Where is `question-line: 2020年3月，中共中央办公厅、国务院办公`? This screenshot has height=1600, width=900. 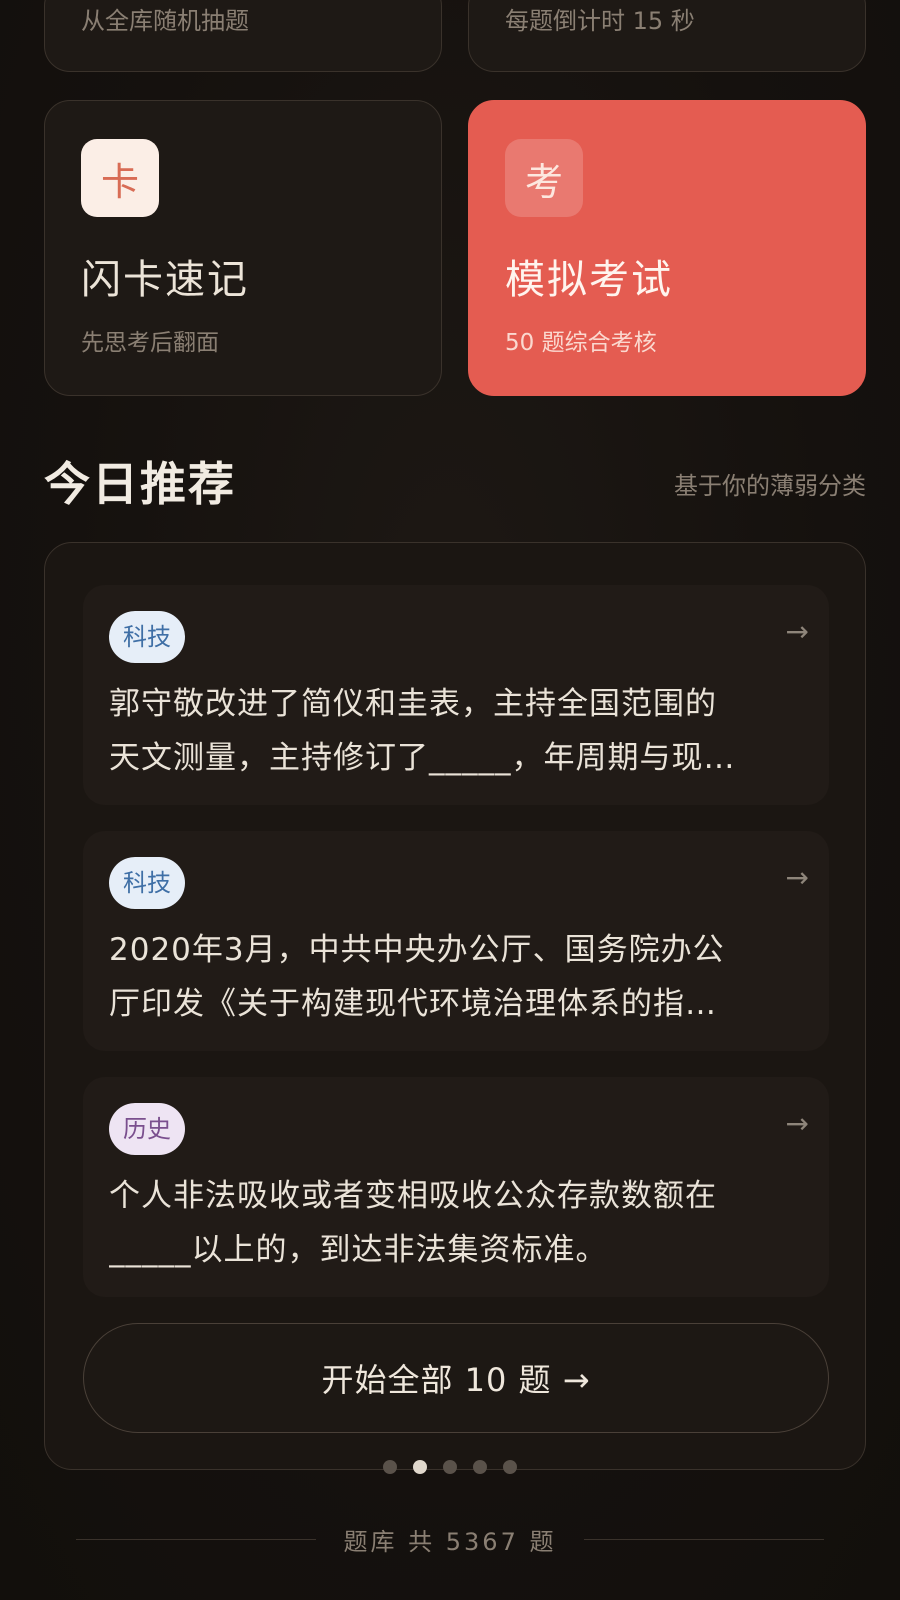 question-line: 2020年3月，中共中央办公厅、国务院办公 is located at coordinates (417, 950).